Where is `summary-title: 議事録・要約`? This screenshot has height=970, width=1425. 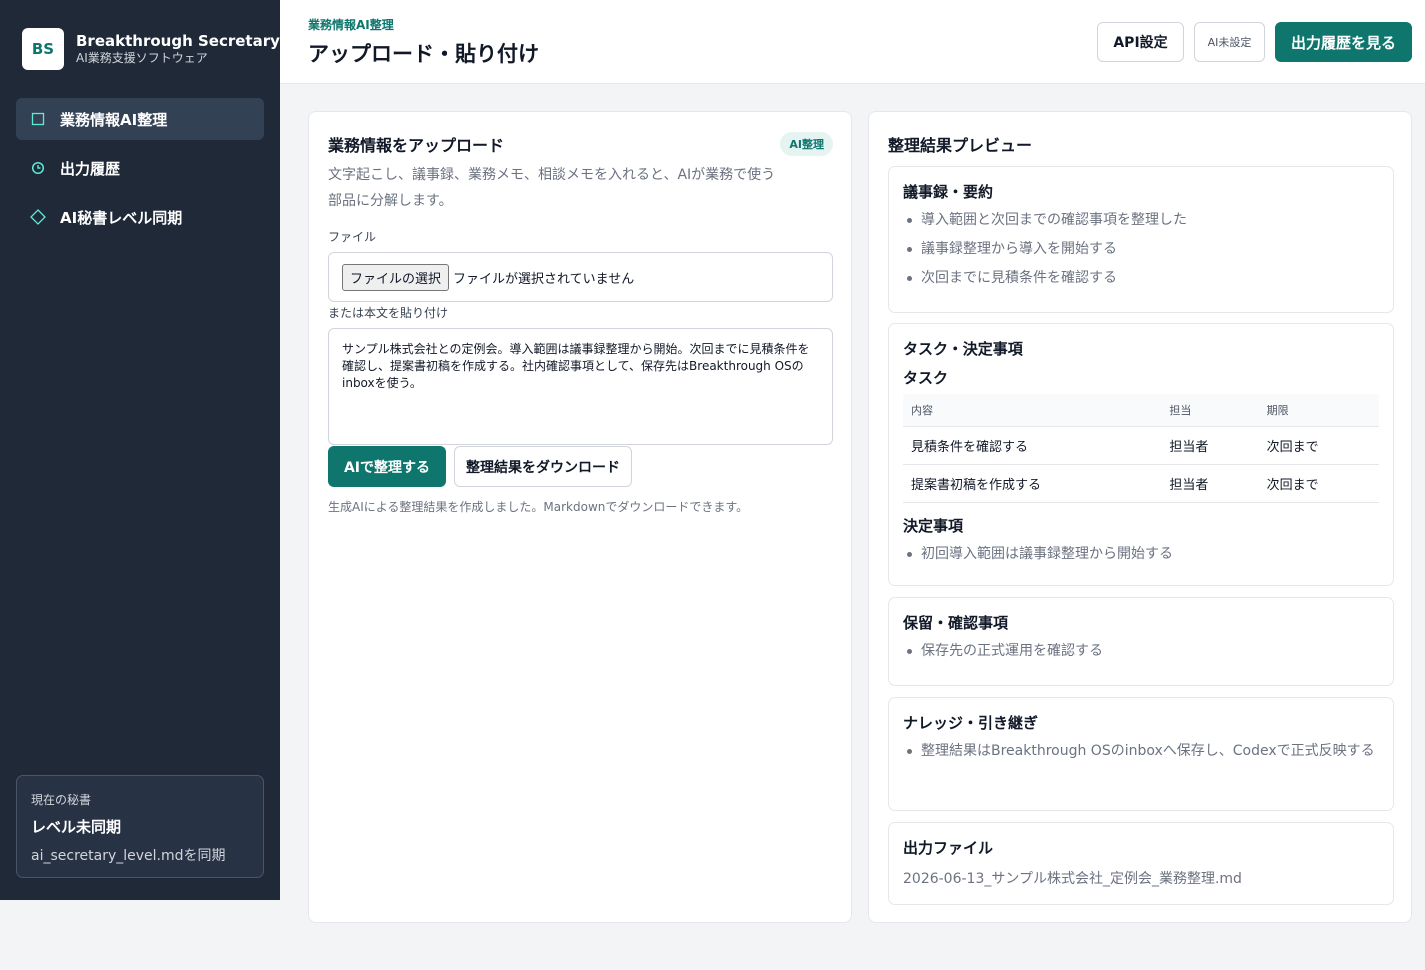 summary-title: 議事録・要約 is located at coordinates (948, 192).